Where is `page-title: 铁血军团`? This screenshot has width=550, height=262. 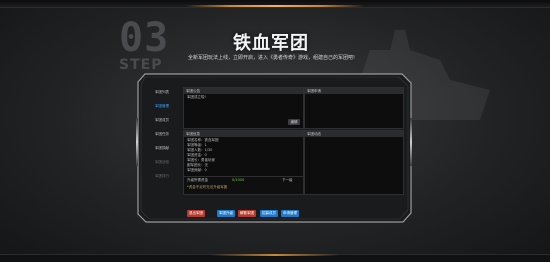 page-title: 铁血军团 is located at coordinates (271, 43).